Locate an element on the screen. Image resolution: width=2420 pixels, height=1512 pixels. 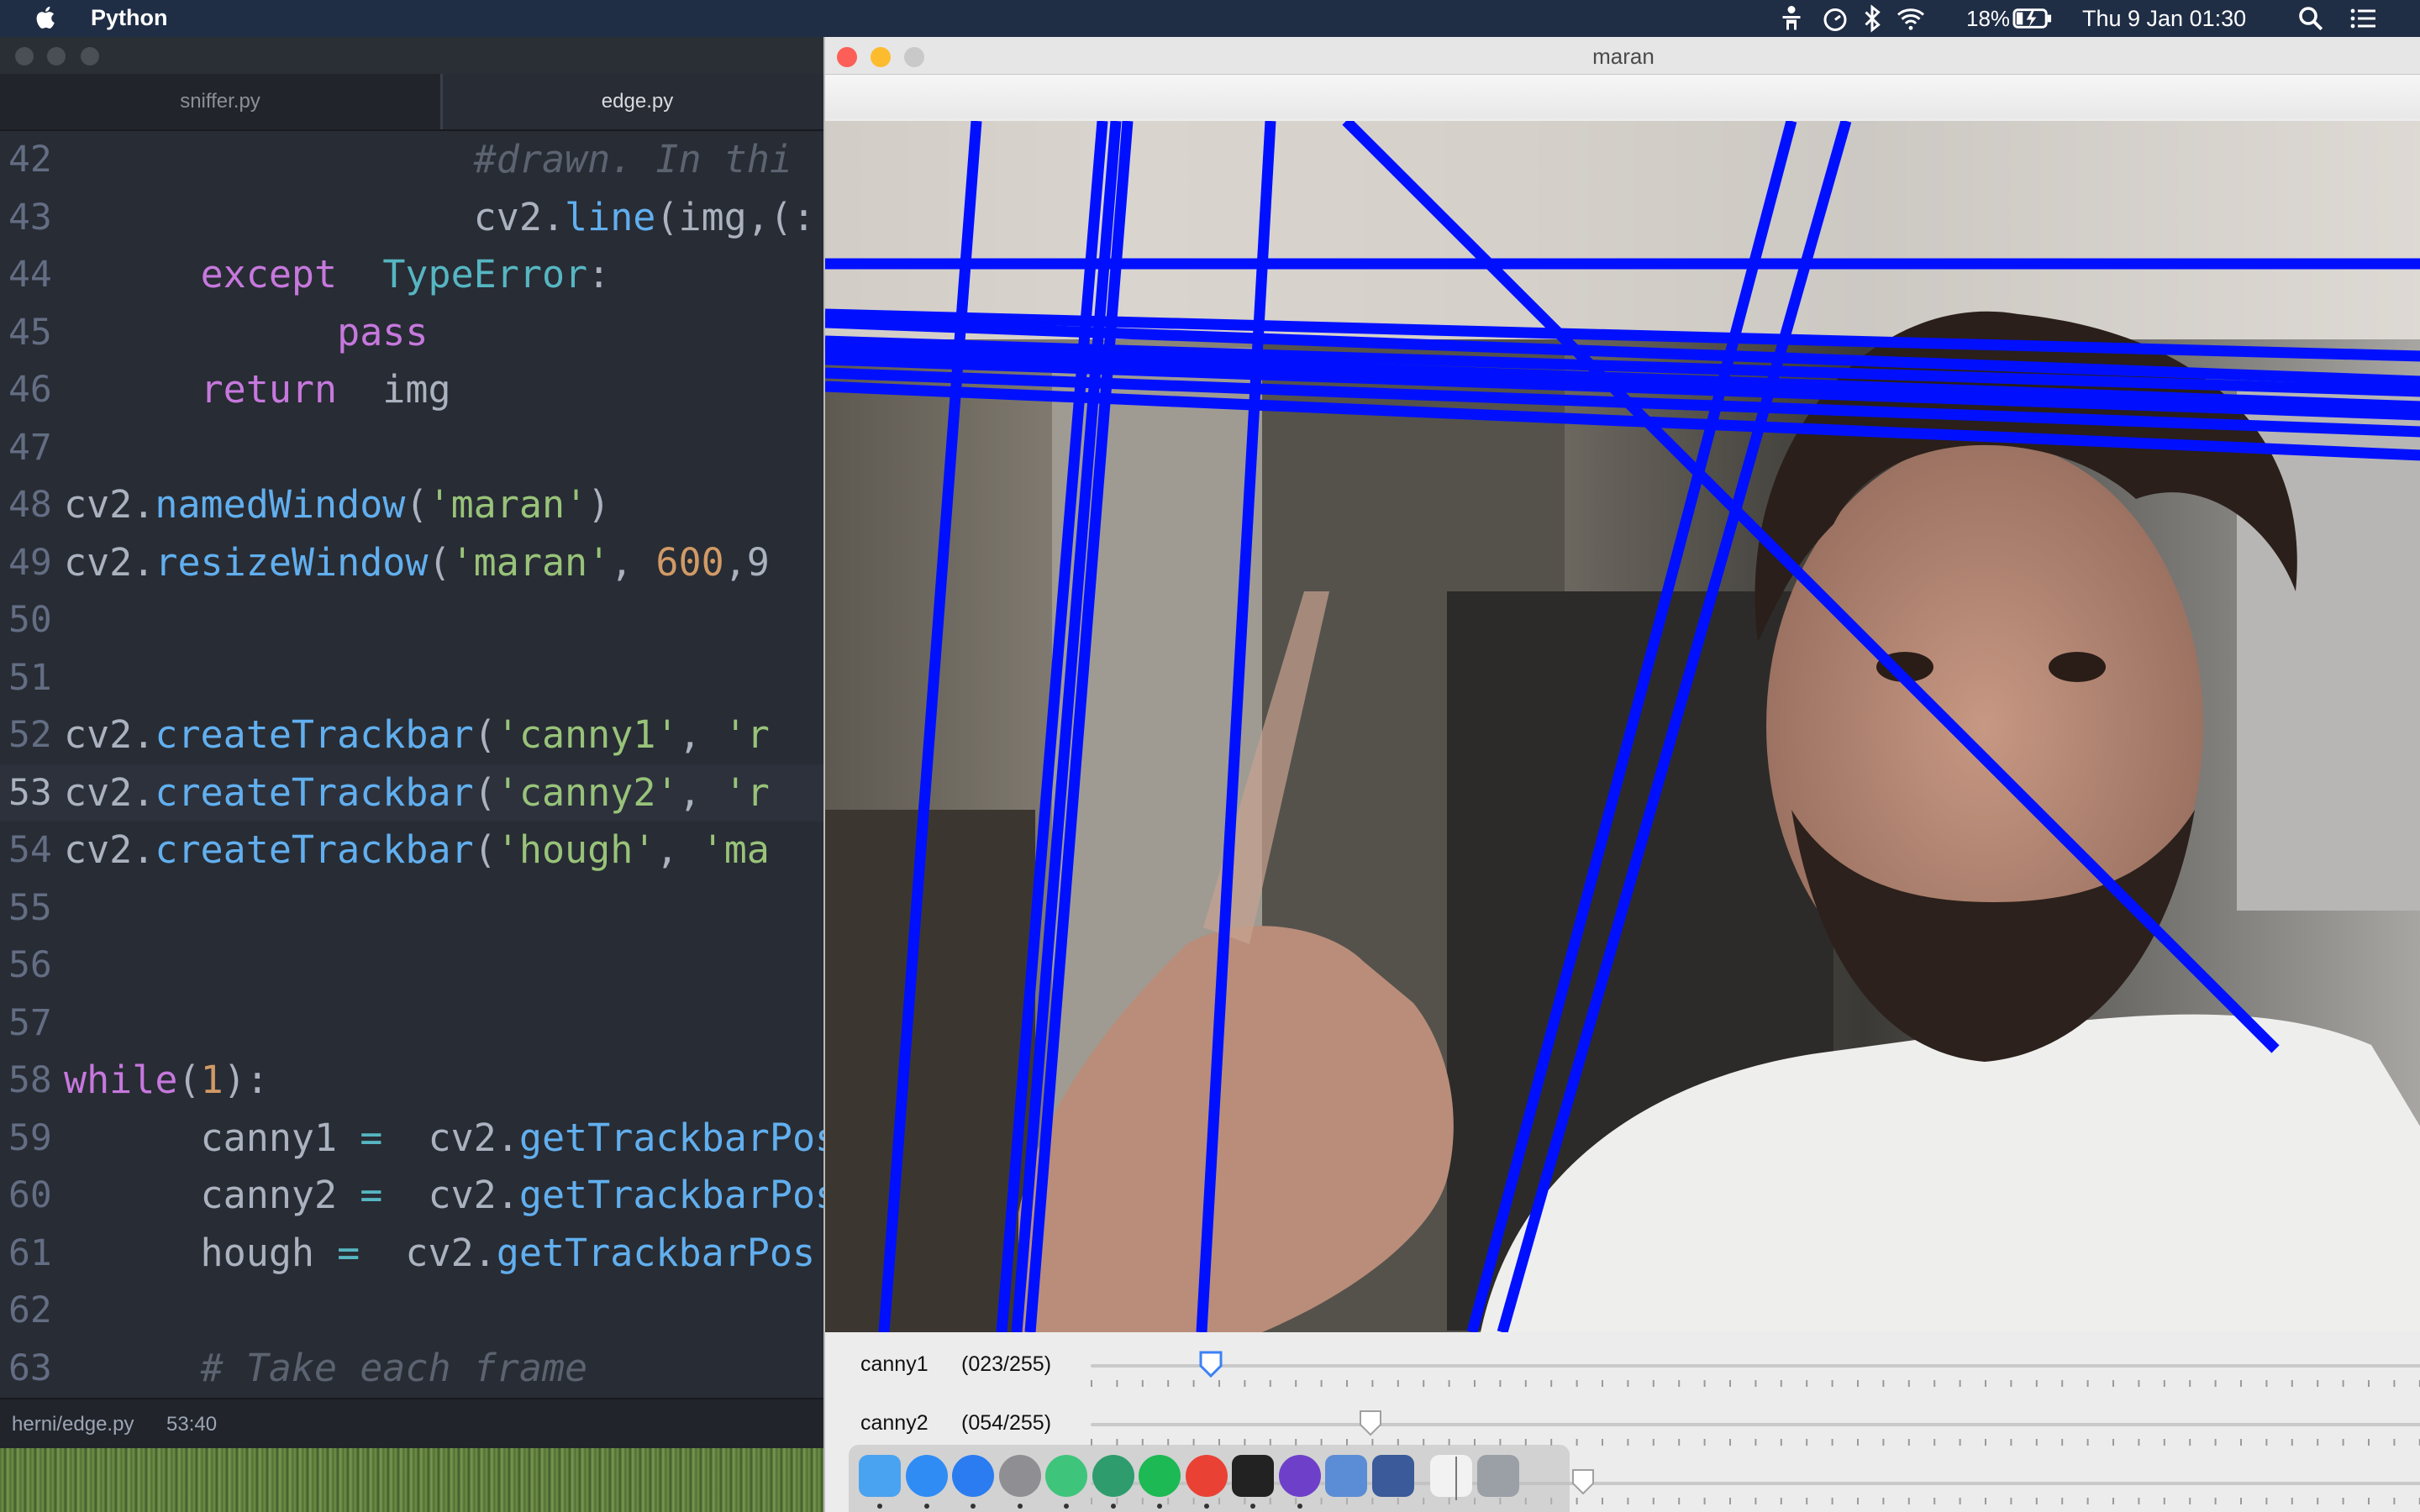
code-line: 54 cv2.createTrackbar('hough', 'ma is located at coordinates (416, 850).